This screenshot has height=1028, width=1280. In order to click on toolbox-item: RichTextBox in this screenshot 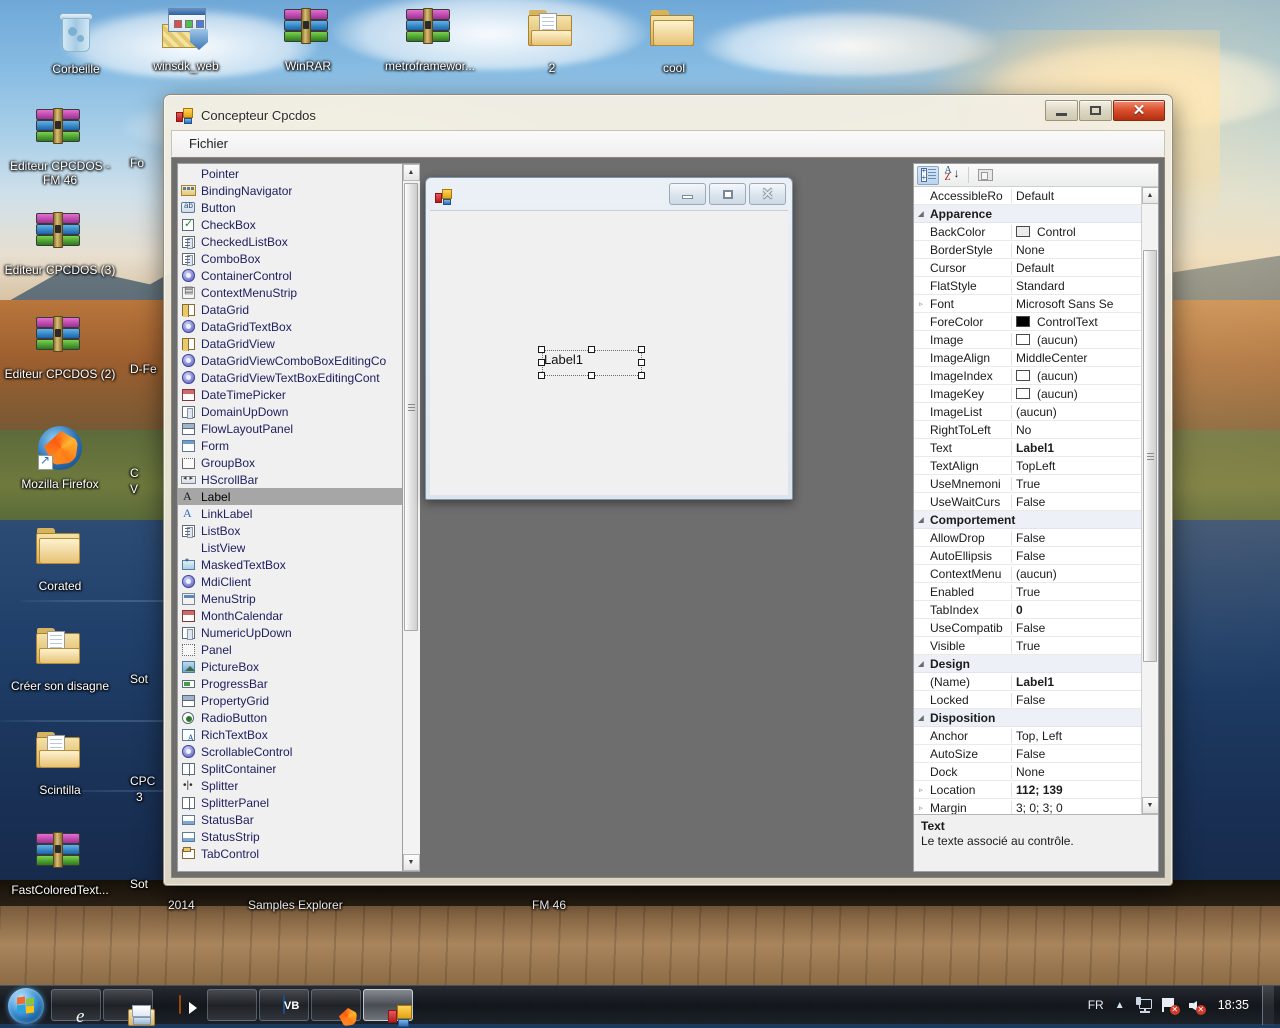, I will do `click(290, 734)`.